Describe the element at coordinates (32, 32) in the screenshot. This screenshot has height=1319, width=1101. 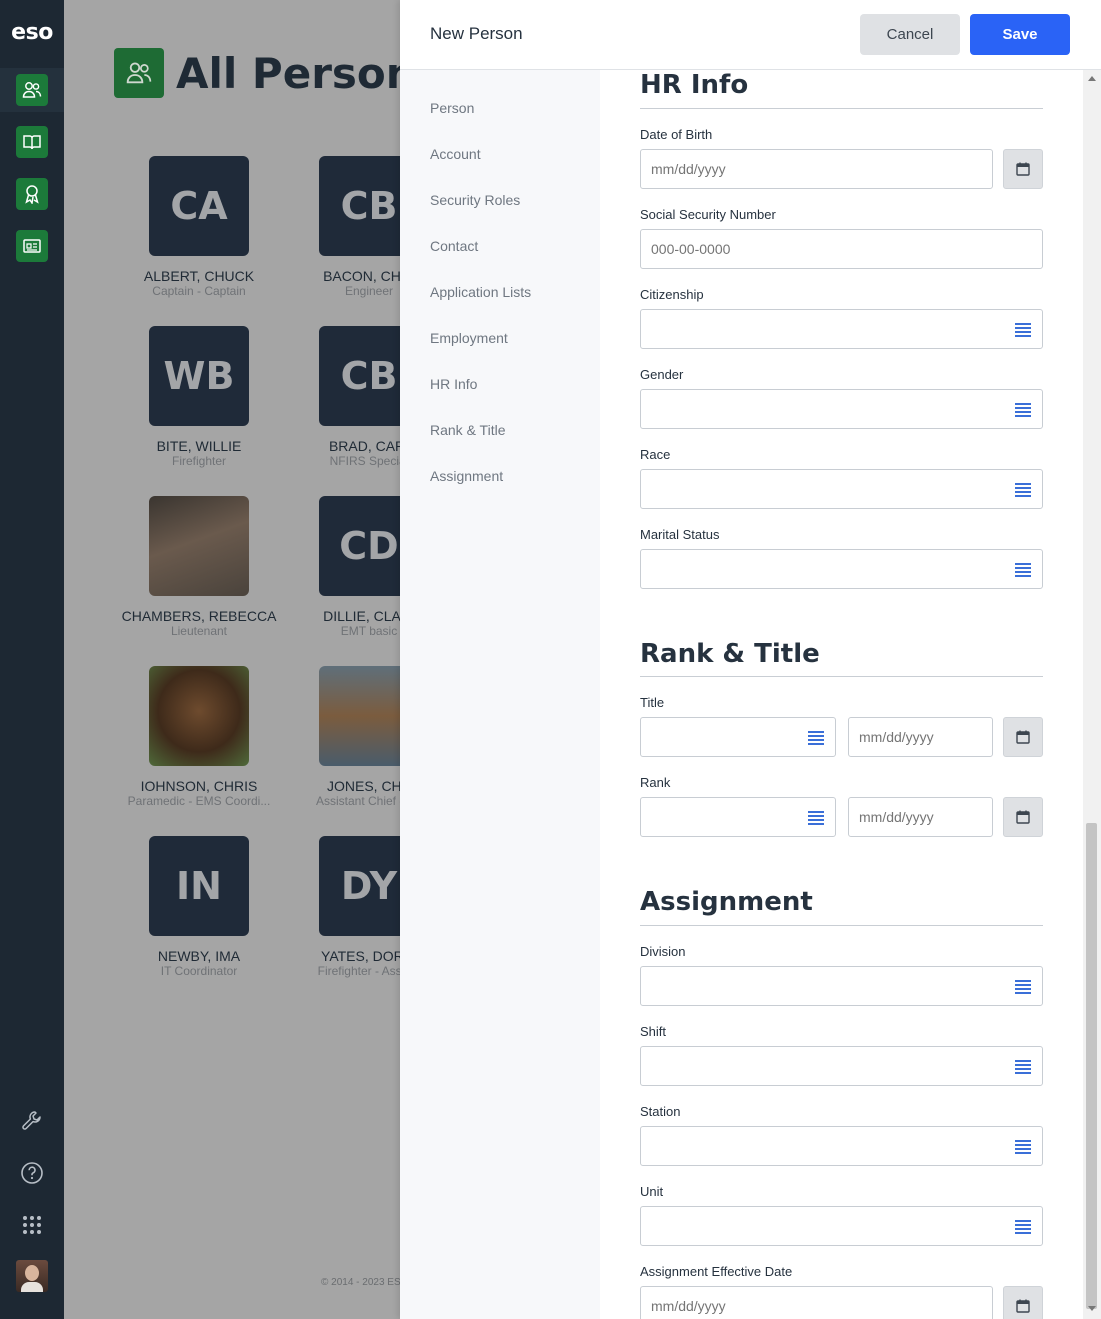
I see `eso-logo: eso` at that location.